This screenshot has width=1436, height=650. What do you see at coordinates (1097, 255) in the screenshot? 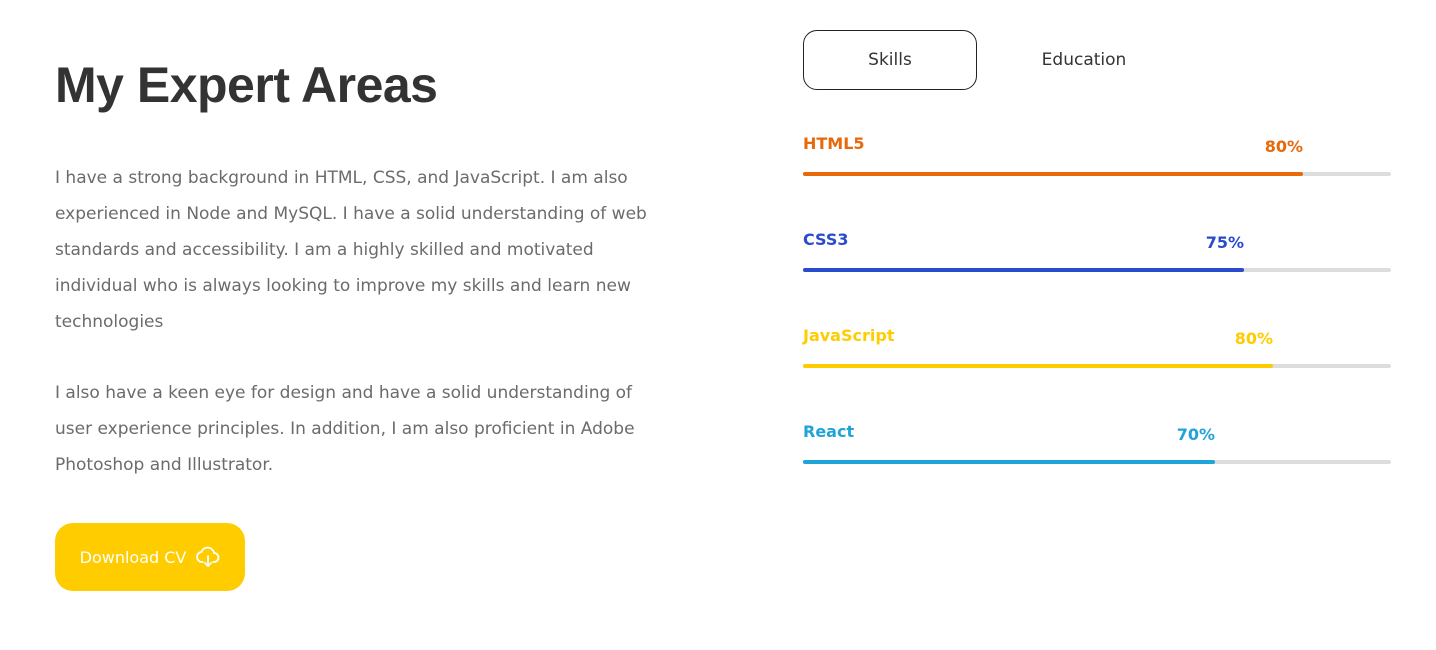
I see `skill-item-css3: CSS3 75%` at bounding box center [1097, 255].